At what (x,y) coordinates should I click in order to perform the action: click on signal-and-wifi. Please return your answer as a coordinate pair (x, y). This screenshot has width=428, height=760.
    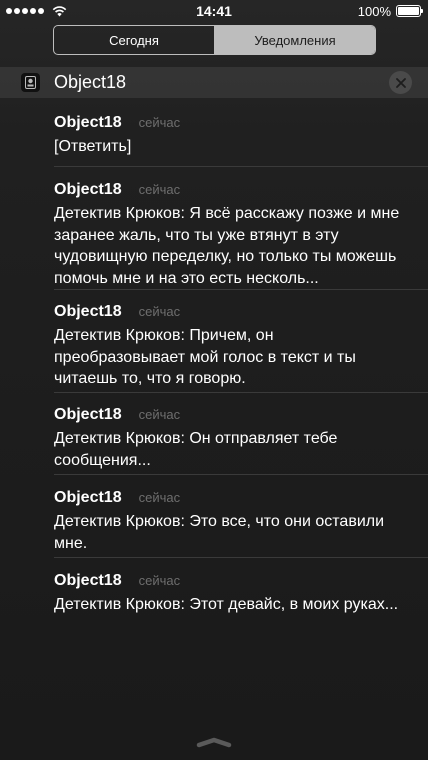
    Looking at the image, I should click on (36, 11).